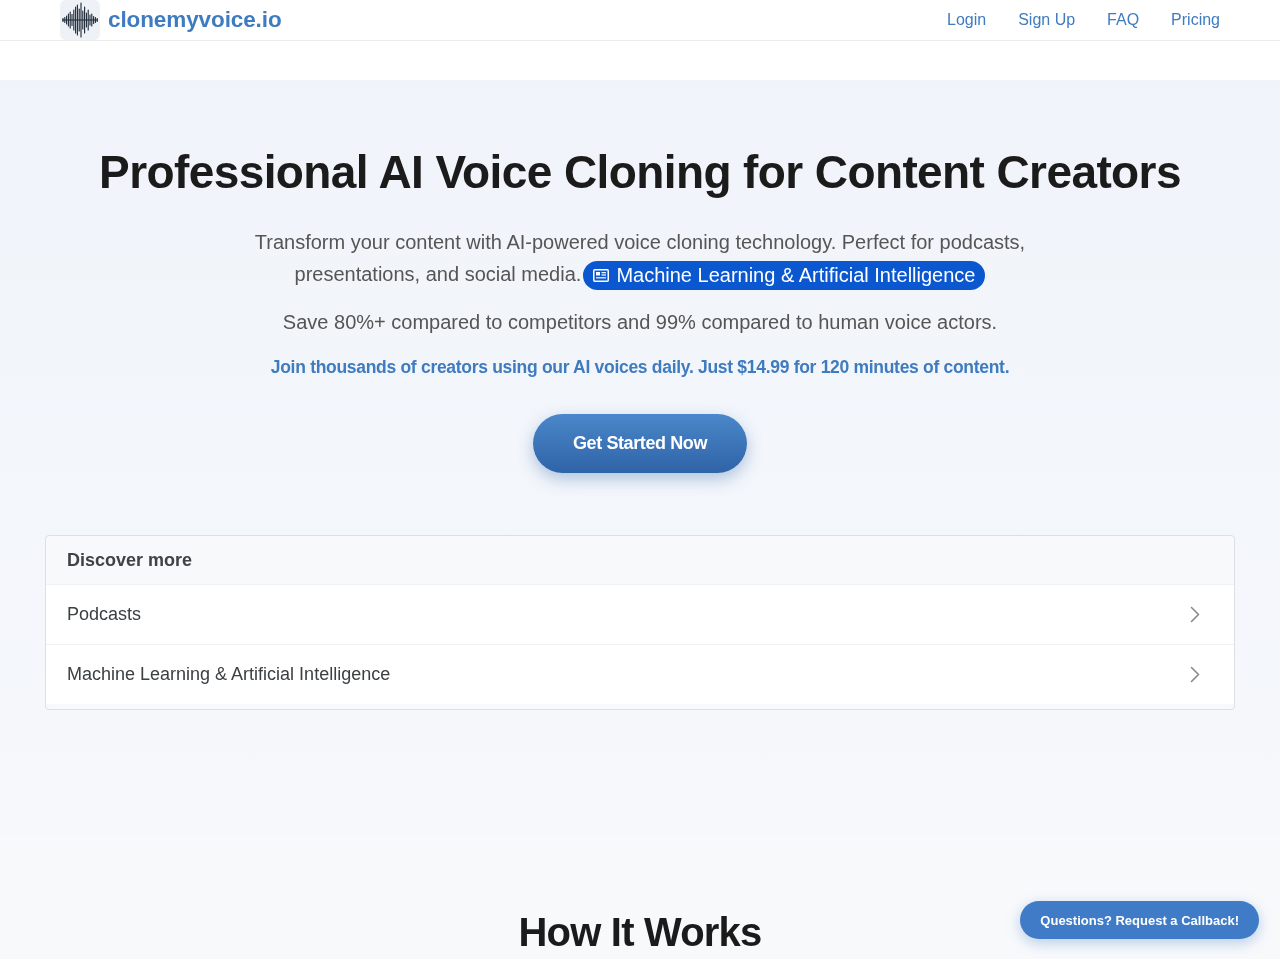  What do you see at coordinates (784, 276) in the screenshot?
I see `topic-chip-link: Machine Learning & Artificial Intelligence` at bounding box center [784, 276].